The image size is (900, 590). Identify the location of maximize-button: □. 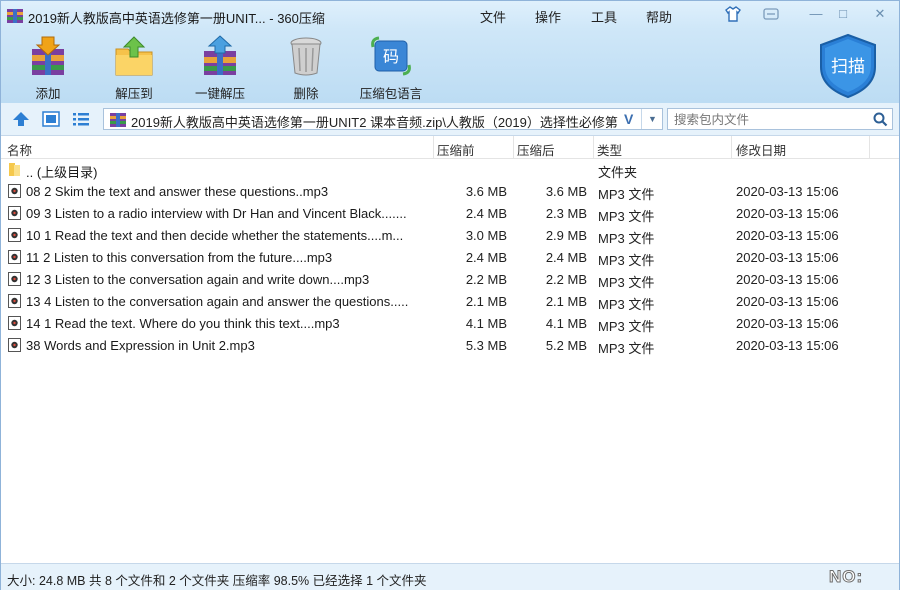
(843, 14).